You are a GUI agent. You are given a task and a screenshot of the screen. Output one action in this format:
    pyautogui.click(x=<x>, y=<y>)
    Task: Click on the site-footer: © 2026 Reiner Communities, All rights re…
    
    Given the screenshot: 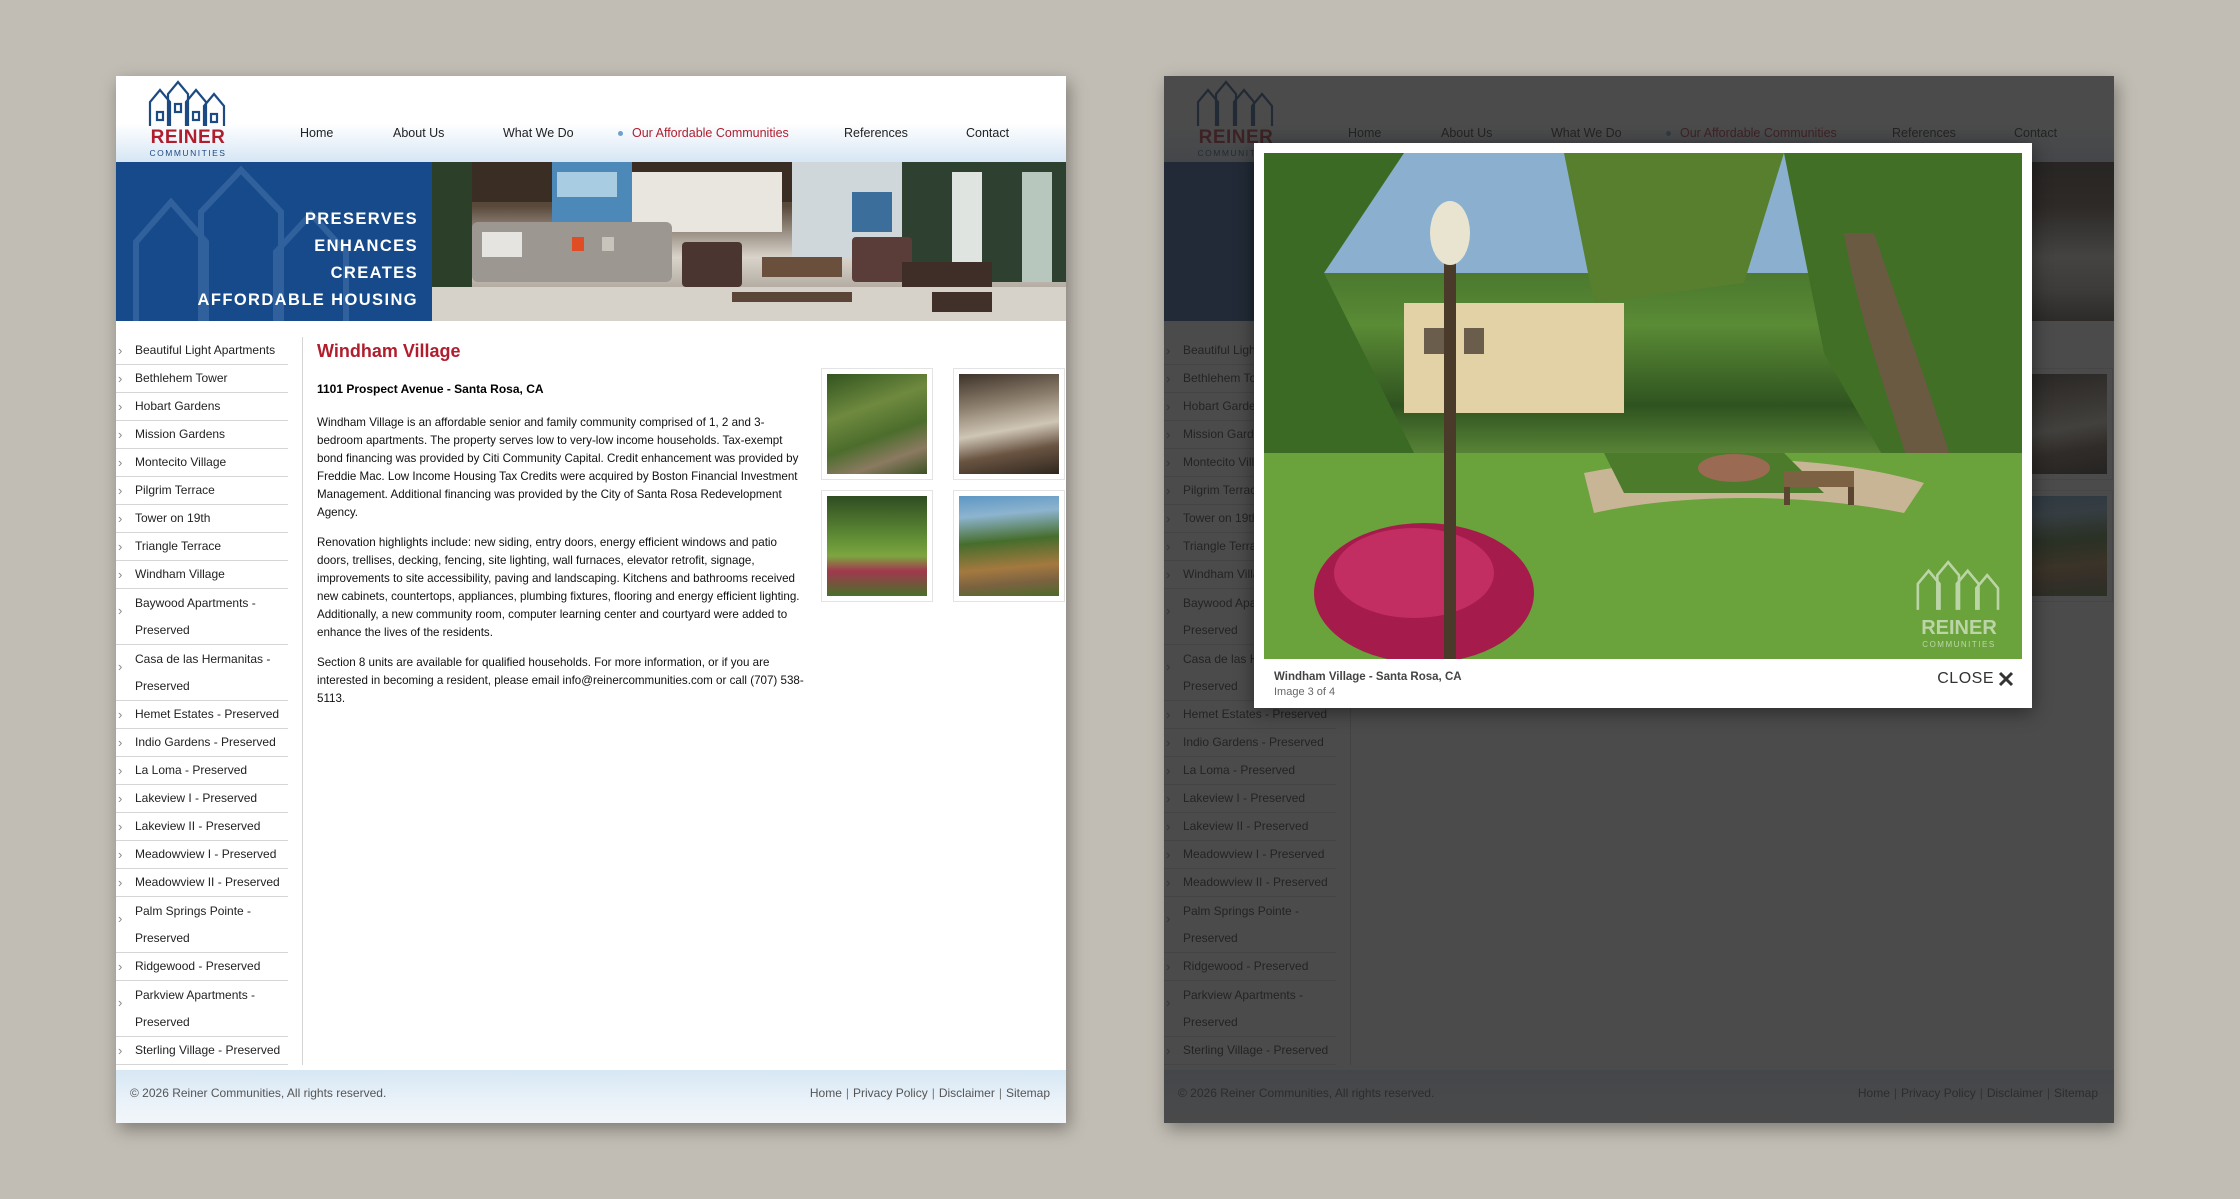 What is the action you would take?
    pyautogui.click(x=591, y=1096)
    